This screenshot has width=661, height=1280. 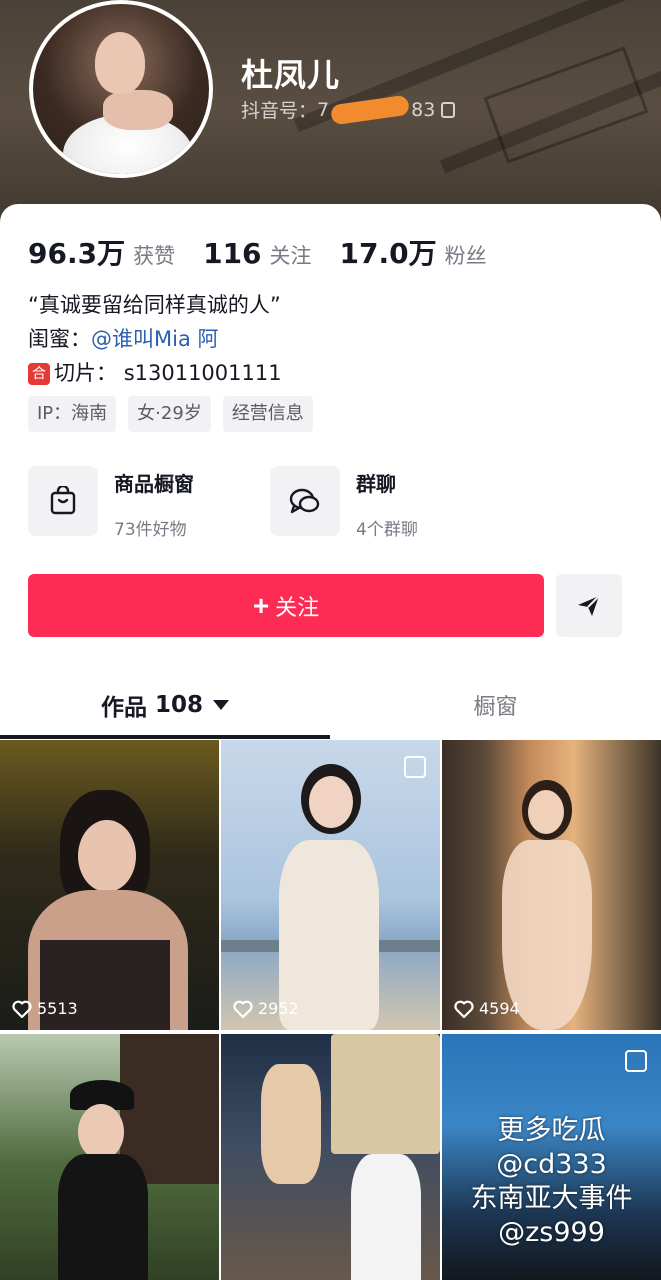 What do you see at coordinates (221, 705) in the screenshot?
I see `caret-down-icon` at bounding box center [221, 705].